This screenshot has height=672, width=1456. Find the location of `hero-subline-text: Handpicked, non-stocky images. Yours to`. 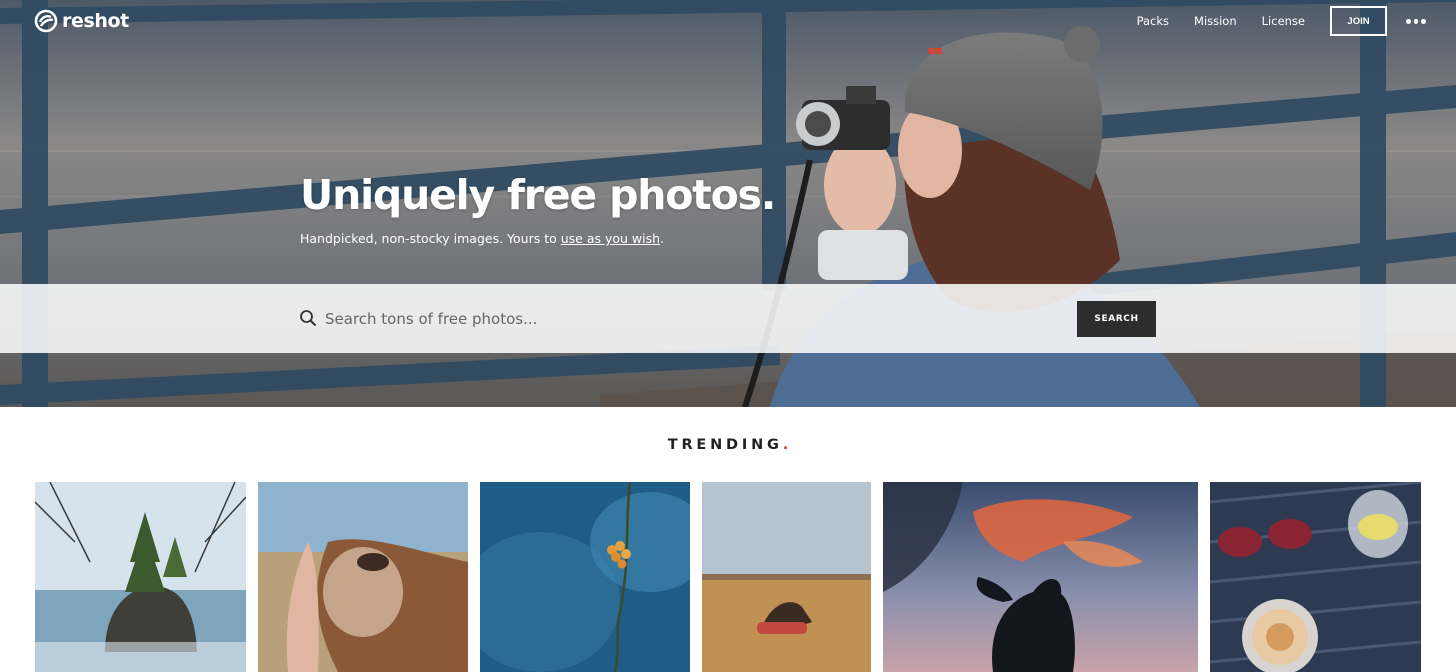

hero-subline-text: Handpicked, non-stocky images. Yours to is located at coordinates (430, 238).